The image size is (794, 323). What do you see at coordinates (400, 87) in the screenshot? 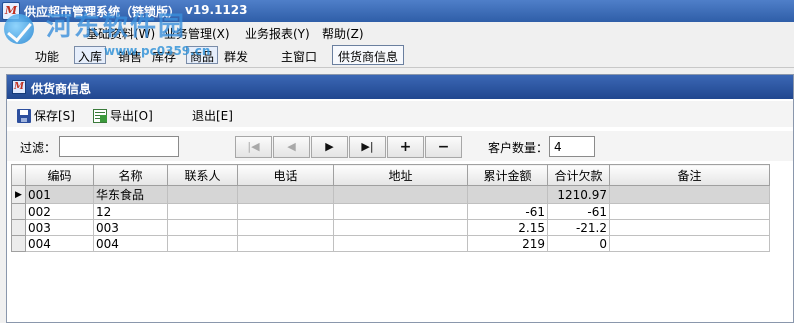
I see `window-title-bar: M 供货商信息` at bounding box center [400, 87].